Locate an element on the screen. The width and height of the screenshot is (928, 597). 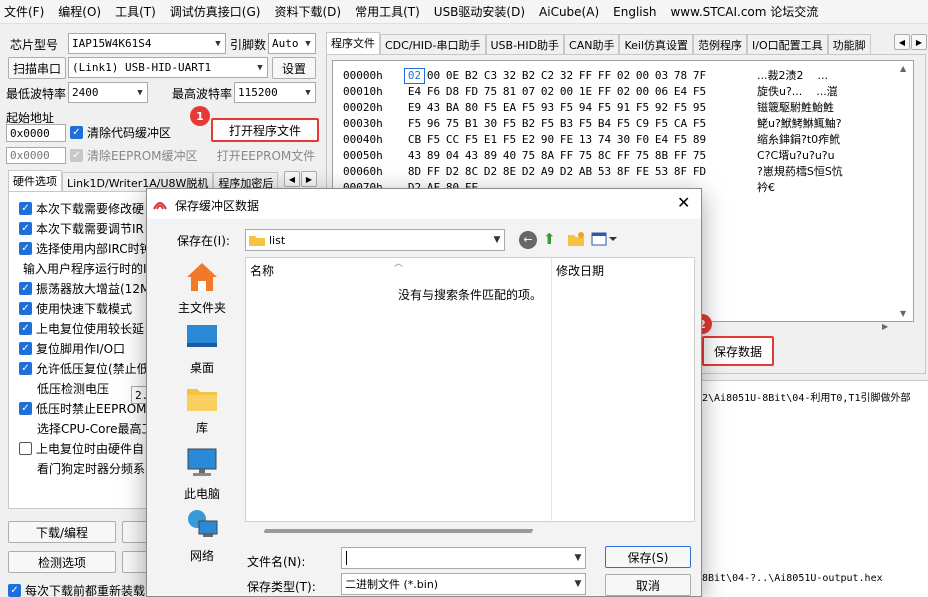
hex-byte: 06 is located at coordinates (661, 92).